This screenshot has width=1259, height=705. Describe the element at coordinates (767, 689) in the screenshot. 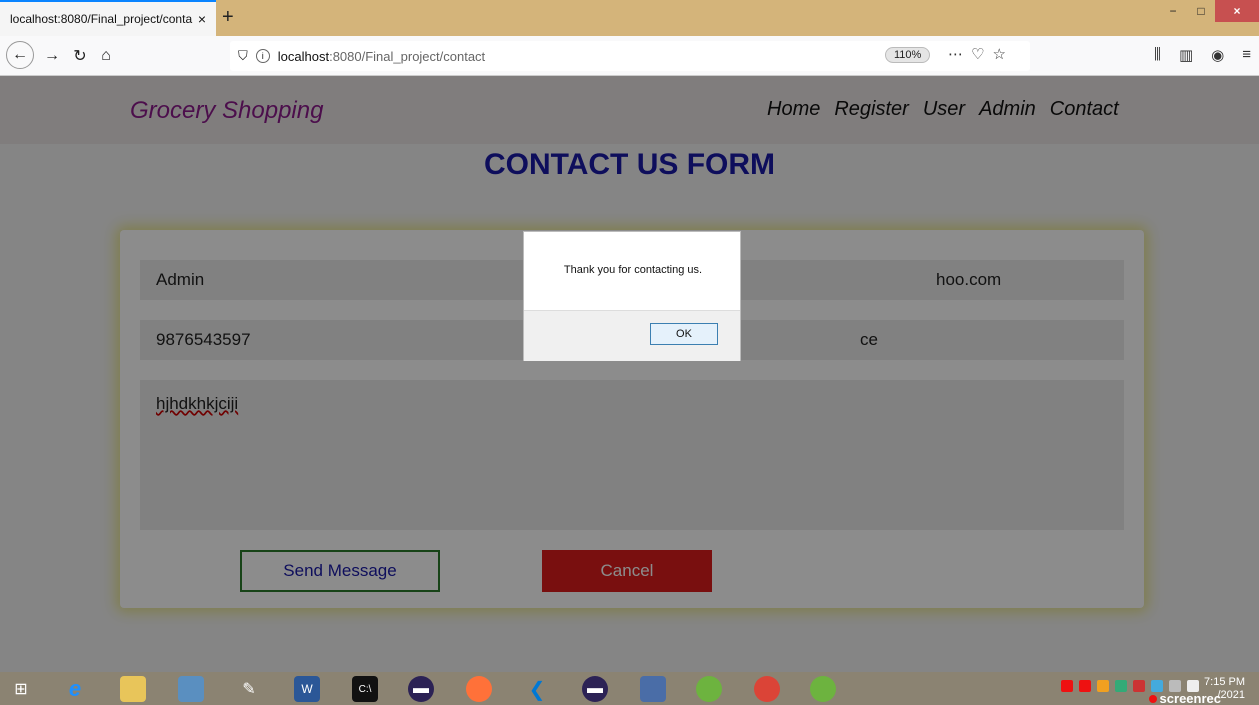

I see `chrome-icon` at that location.